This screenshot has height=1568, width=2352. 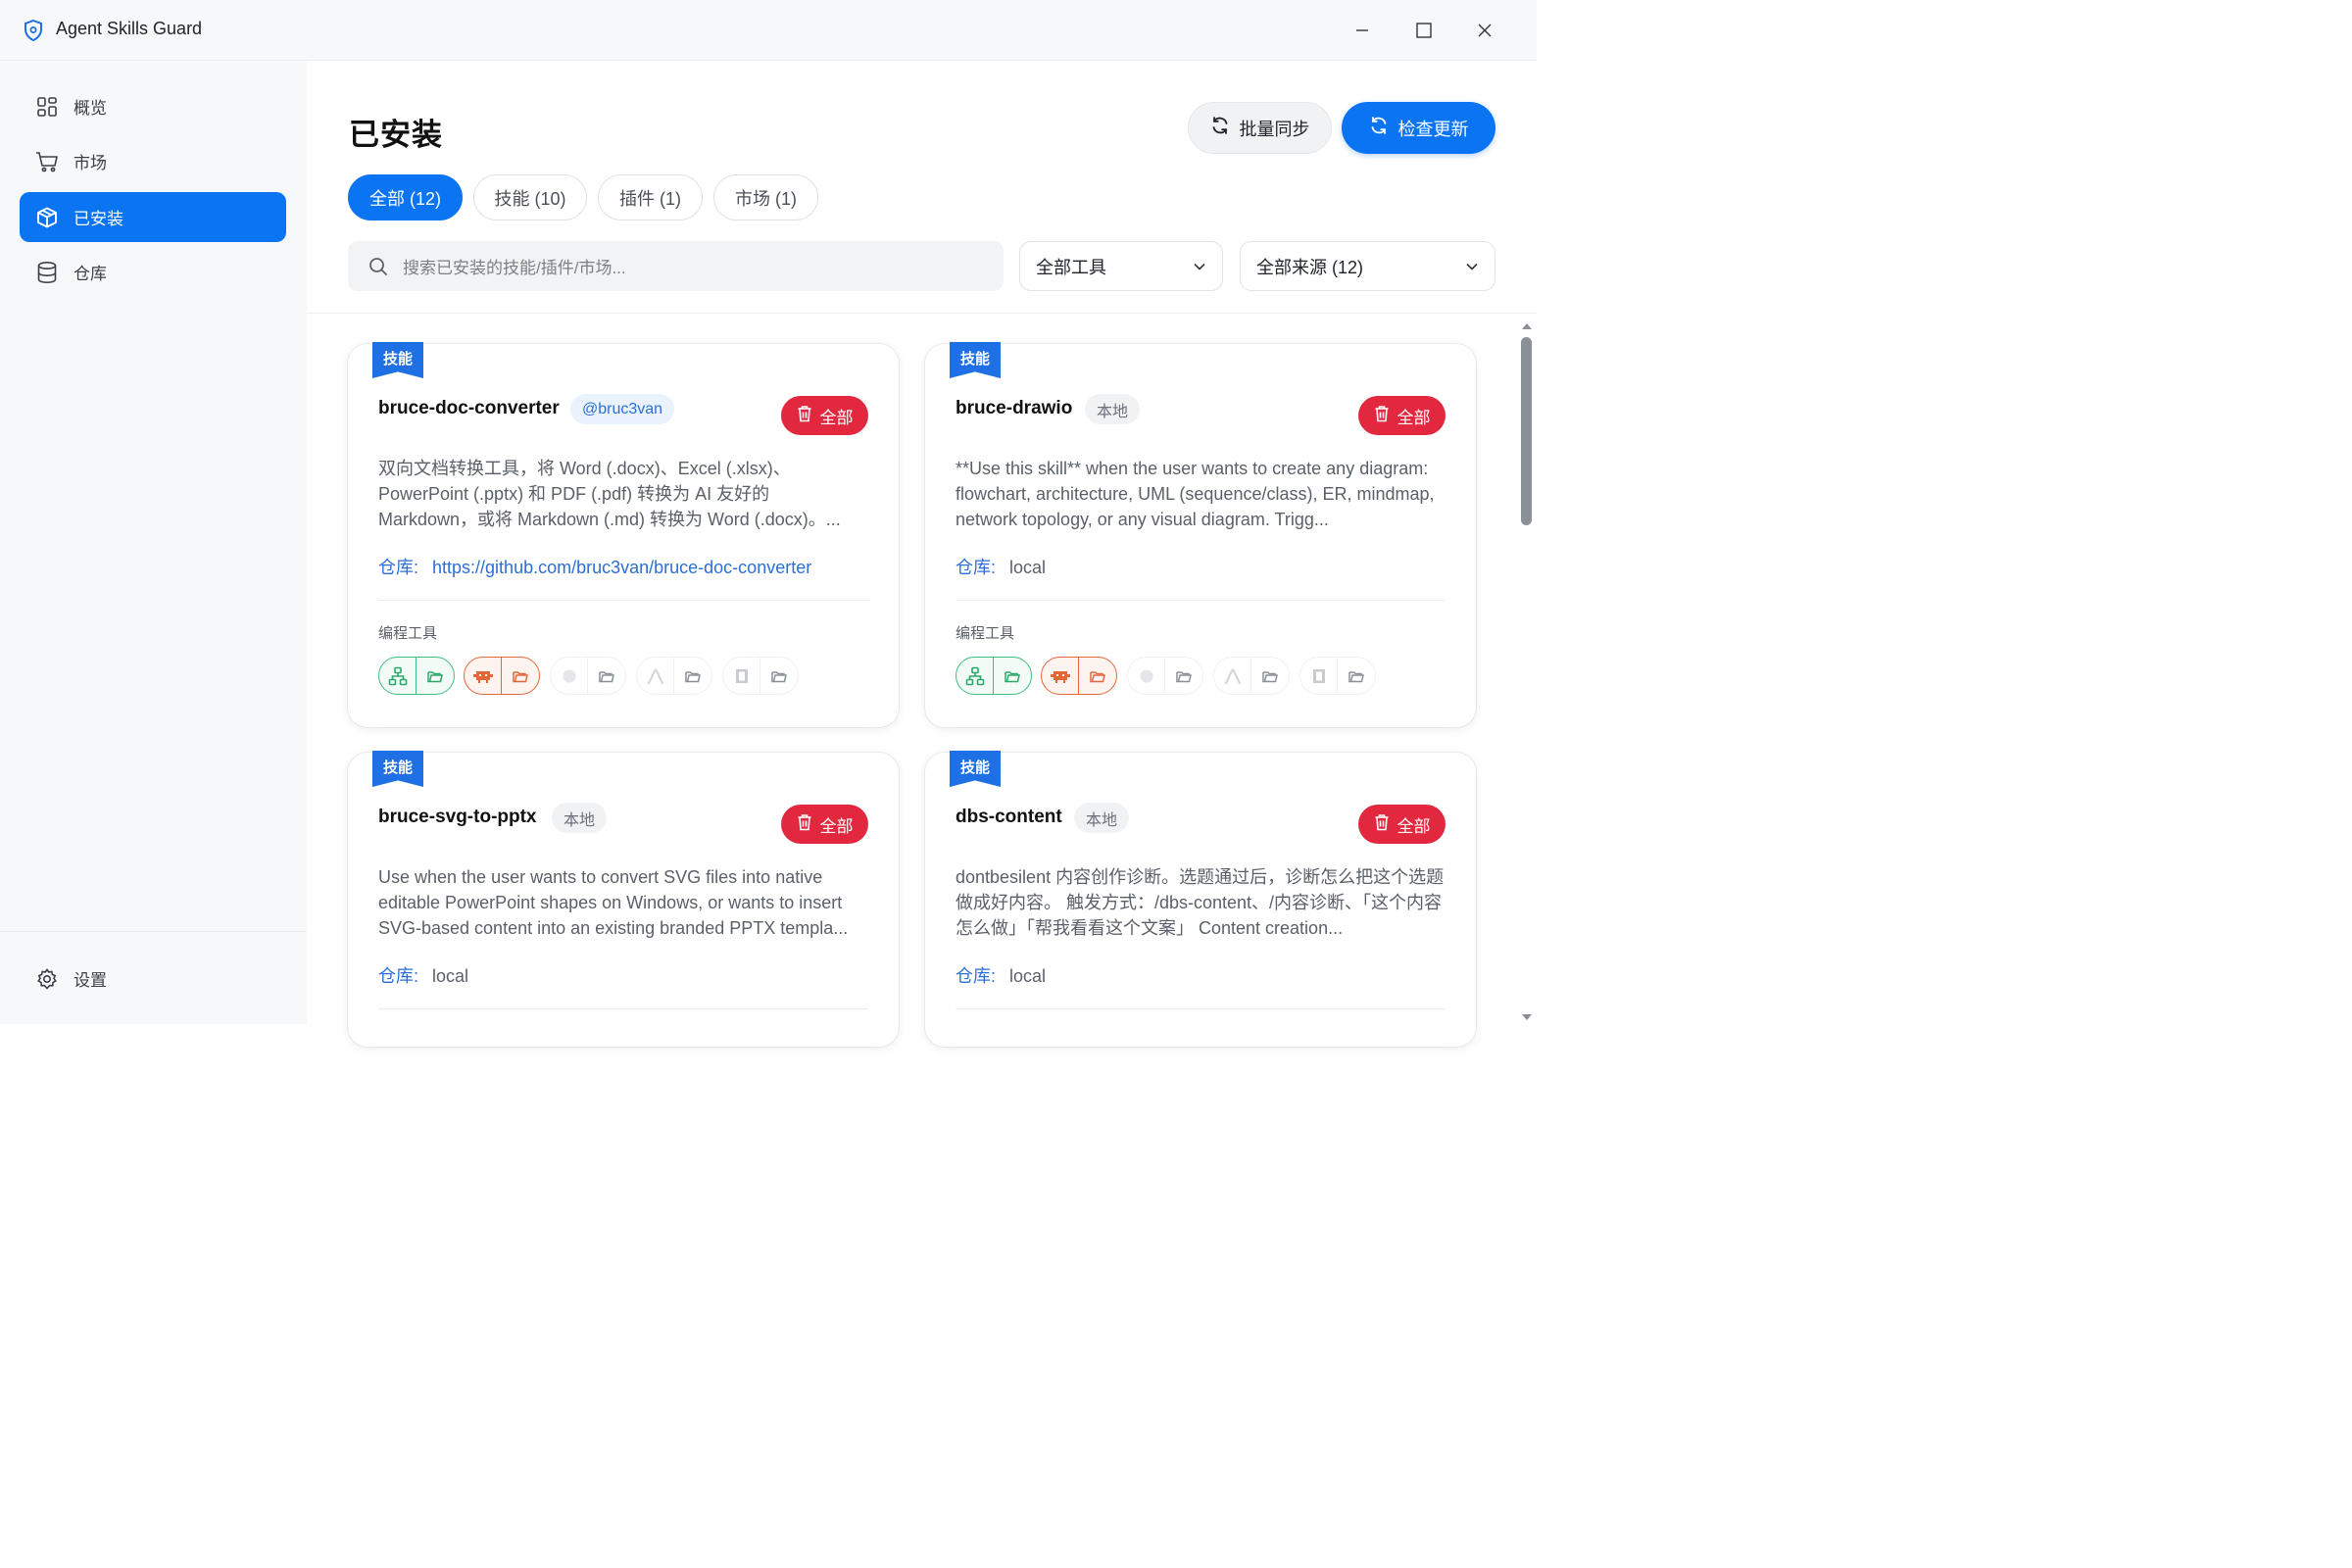 I want to click on source-badge: @bruc3van, so click(x=622, y=409).